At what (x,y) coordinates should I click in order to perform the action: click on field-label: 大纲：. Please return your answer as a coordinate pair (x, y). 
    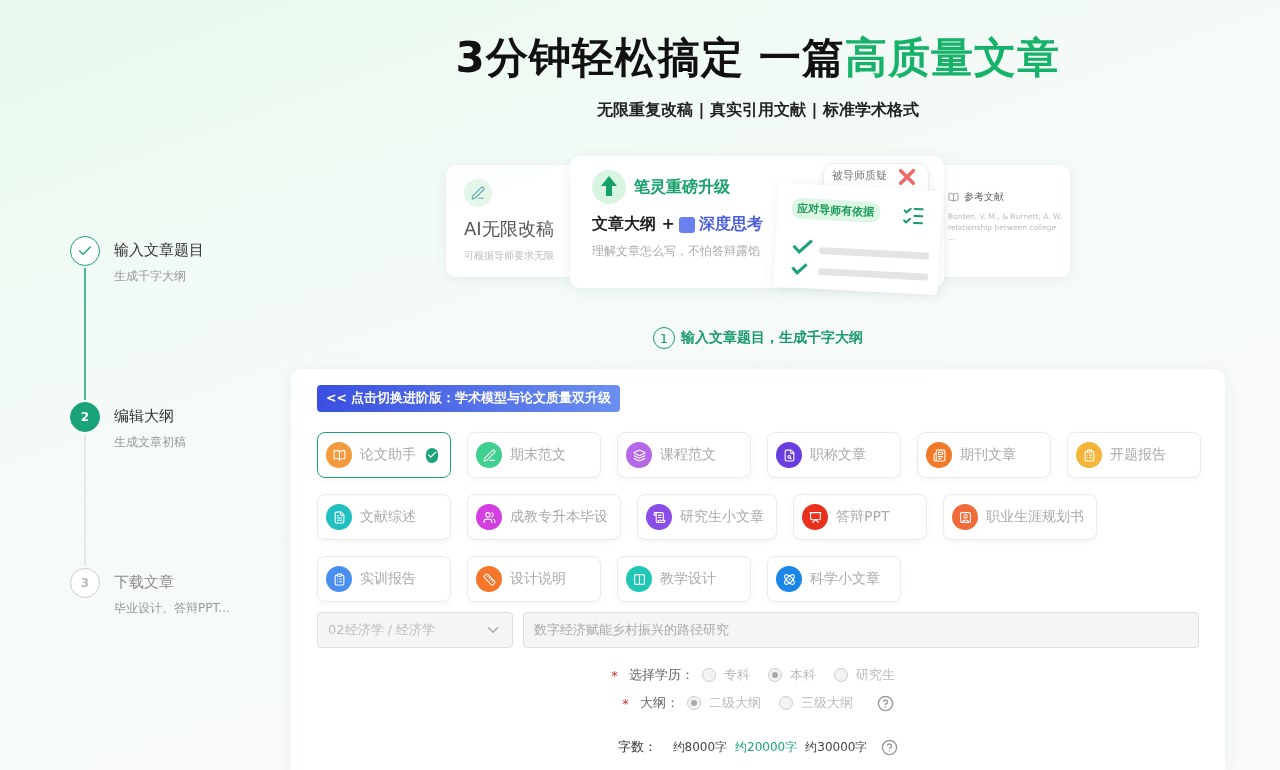
    Looking at the image, I should click on (659, 703).